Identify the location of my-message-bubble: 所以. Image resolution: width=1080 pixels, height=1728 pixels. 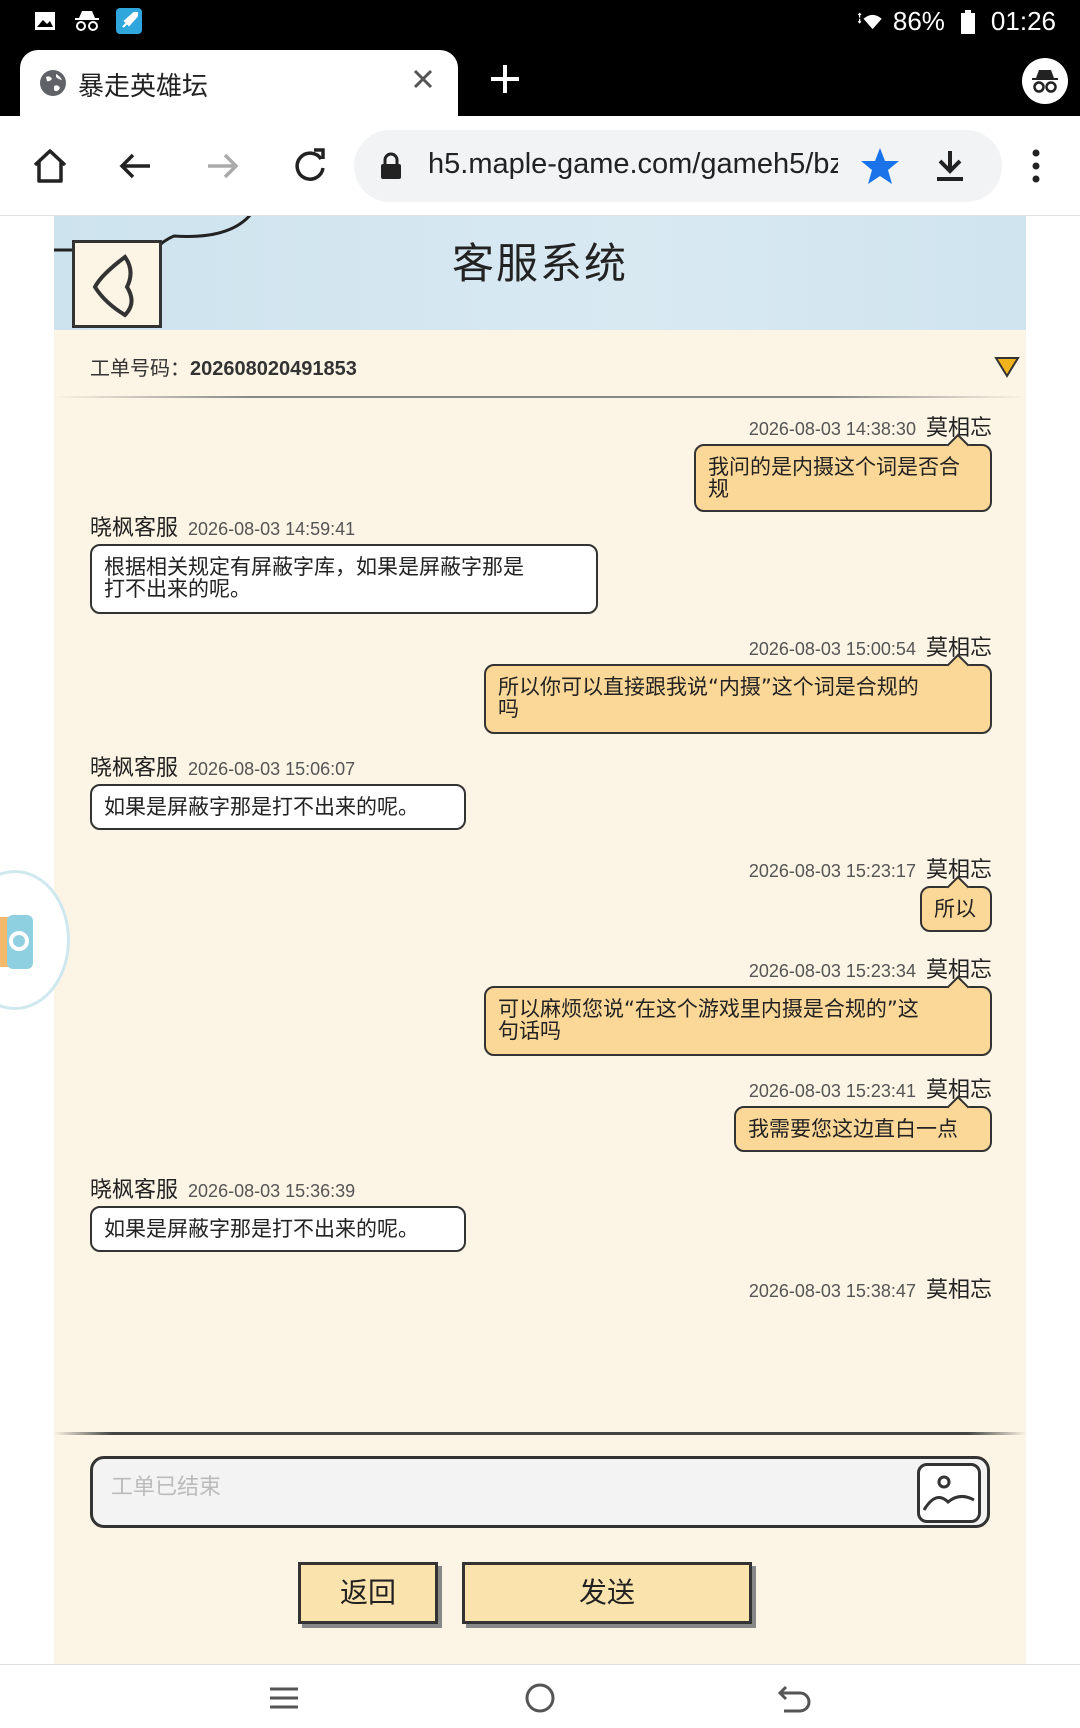
(956, 909).